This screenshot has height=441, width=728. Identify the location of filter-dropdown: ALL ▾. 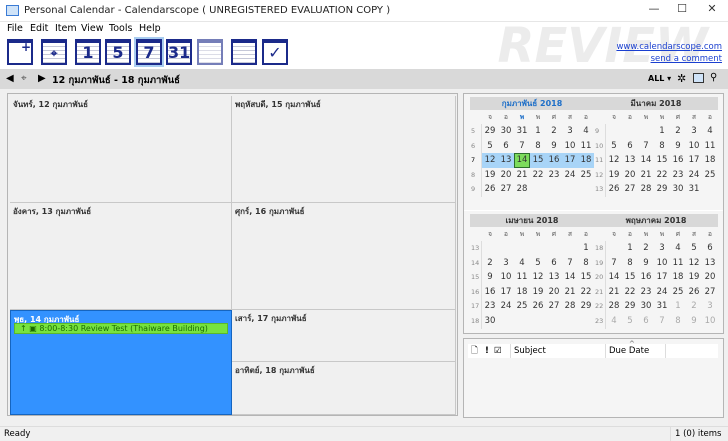
(659, 78).